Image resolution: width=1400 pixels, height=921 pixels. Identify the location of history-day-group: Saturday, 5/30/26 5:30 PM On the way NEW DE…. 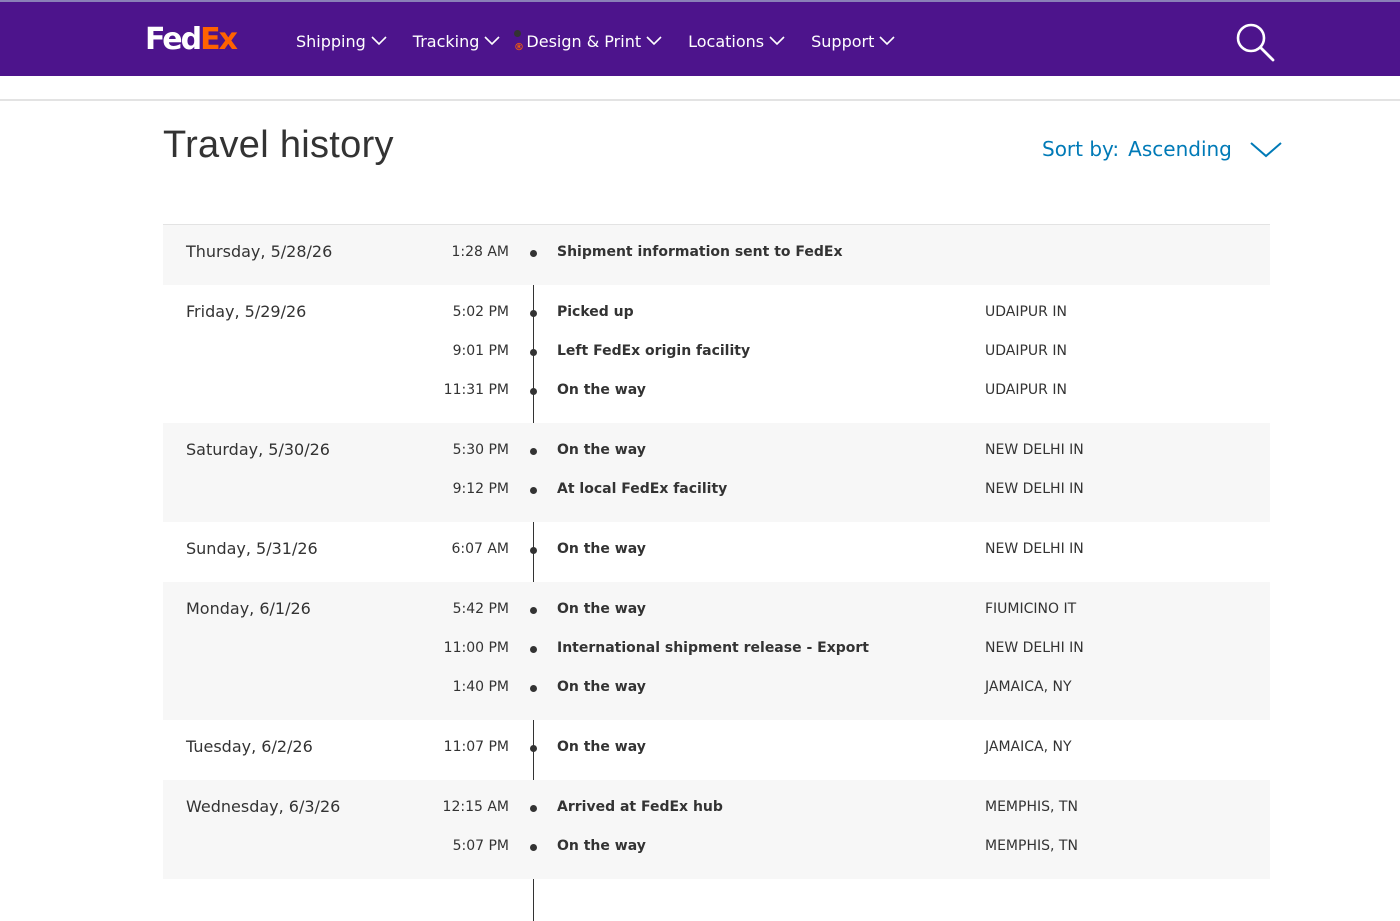
(716, 472).